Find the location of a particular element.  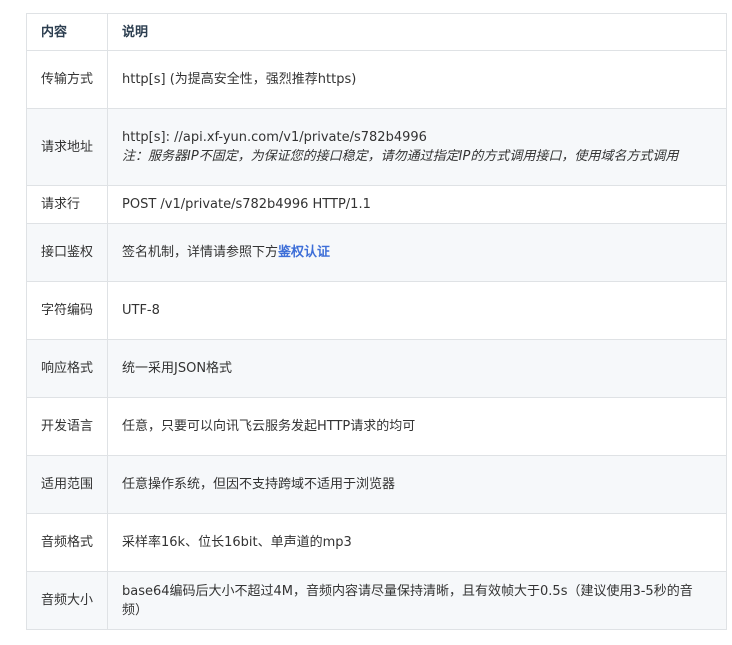

row-value-audio-format: 采样率16k、位长16bit、单声道的mp3 is located at coordinates (417, 542).